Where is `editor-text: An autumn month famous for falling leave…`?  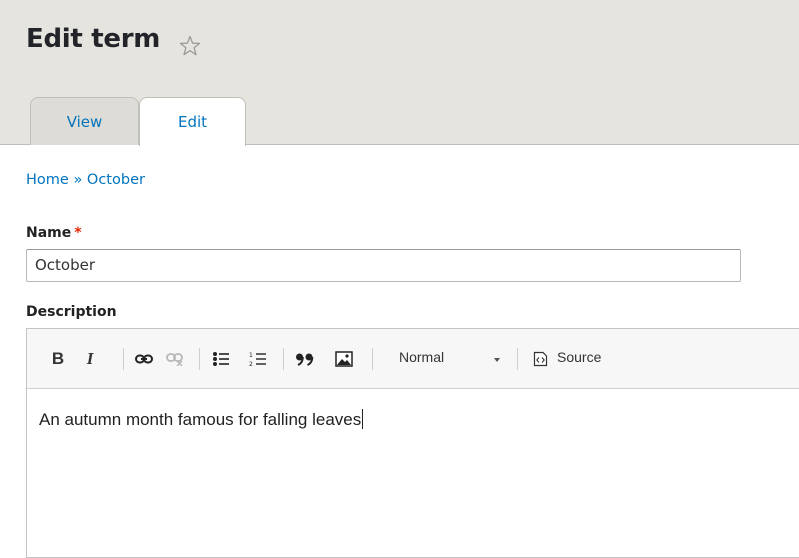 editor-text: An autumn month famous for falling leave… is located at coordinates (200, 419).